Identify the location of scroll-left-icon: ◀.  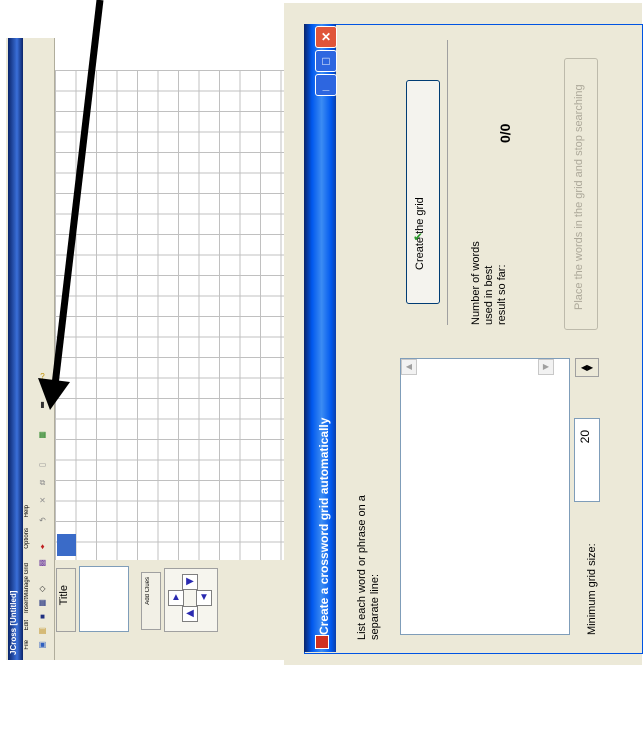
(409, 367).